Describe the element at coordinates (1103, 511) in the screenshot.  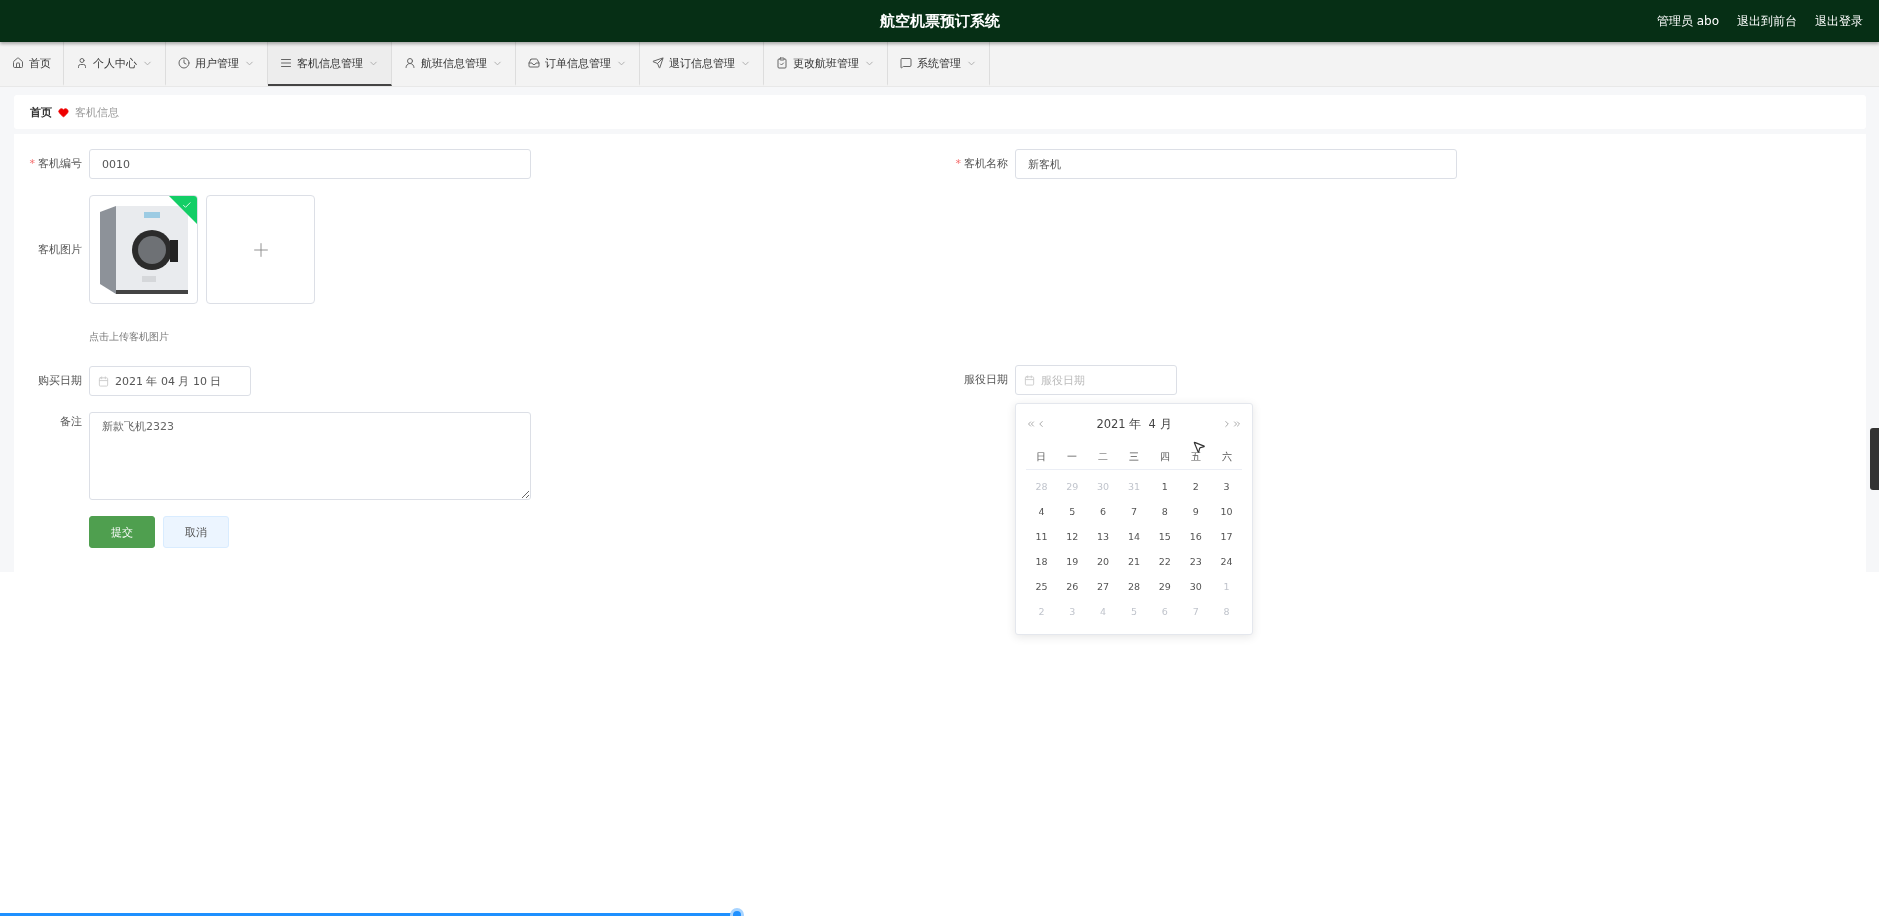
I see `calendar-day: 6` at that location.